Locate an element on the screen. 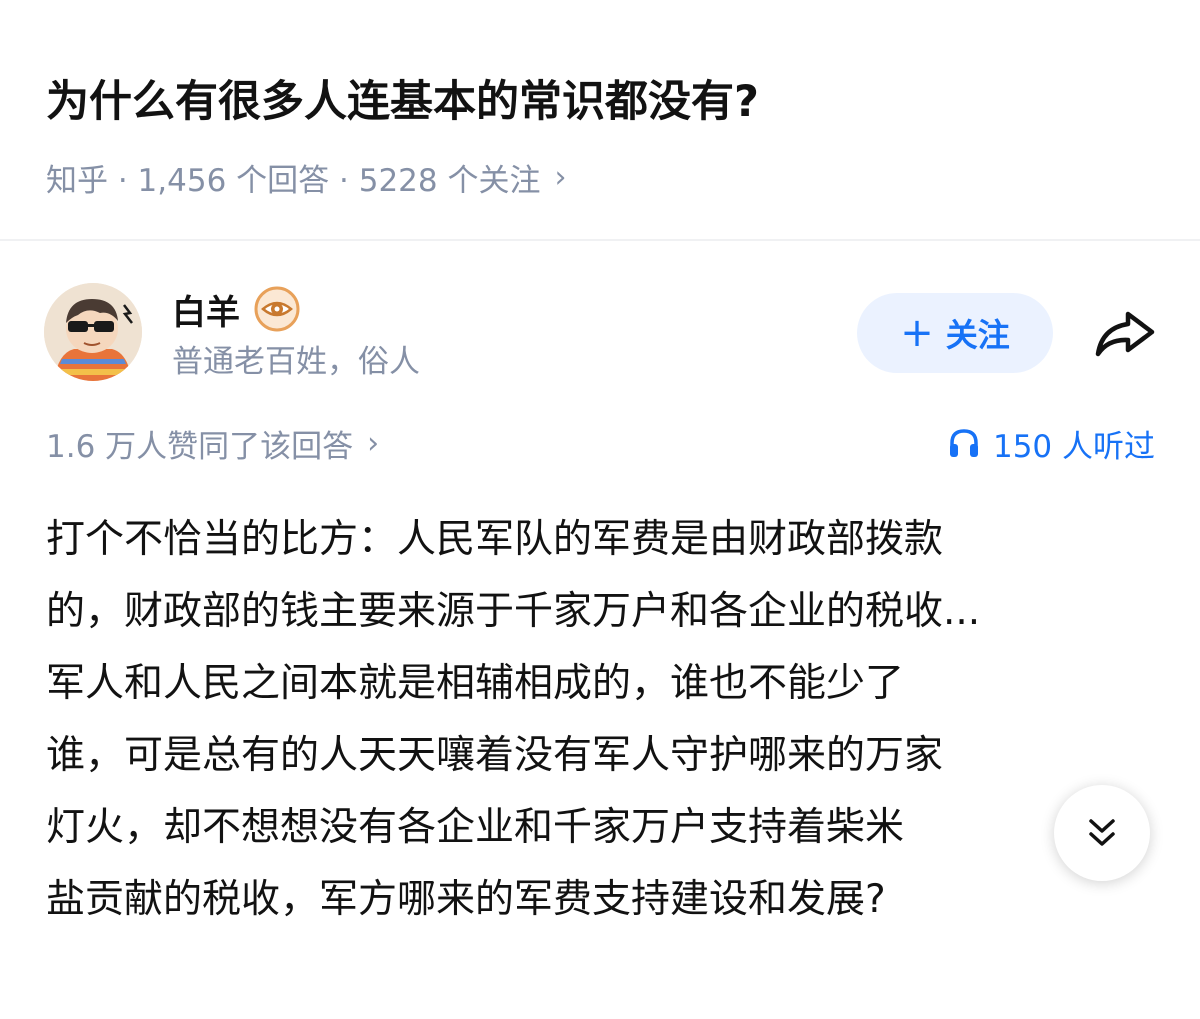  avatar is located at coordinates (93, 332).